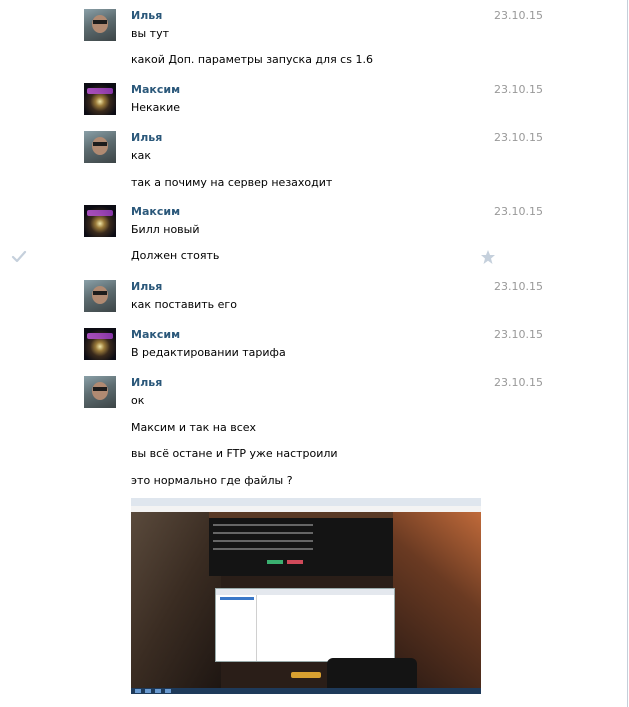 This screenshot has width=629, height=707. Describe the element at coordinates (184, 304) in the screenshot. I see `message-text: как поставить его` at that location.